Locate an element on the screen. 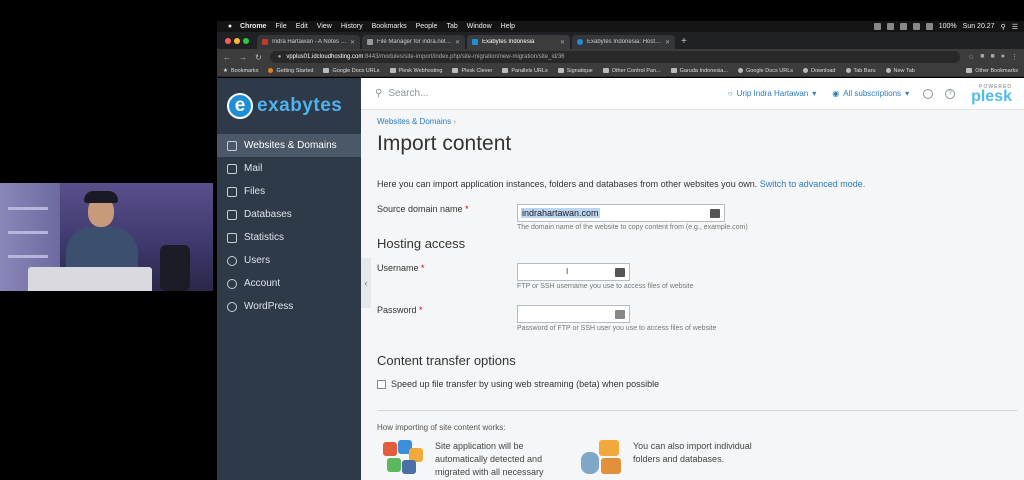 Image resolution: width=1024 pixels, height=480 pixels. bookmark-item: Parallels URLs is located at coordinates (525, 71).